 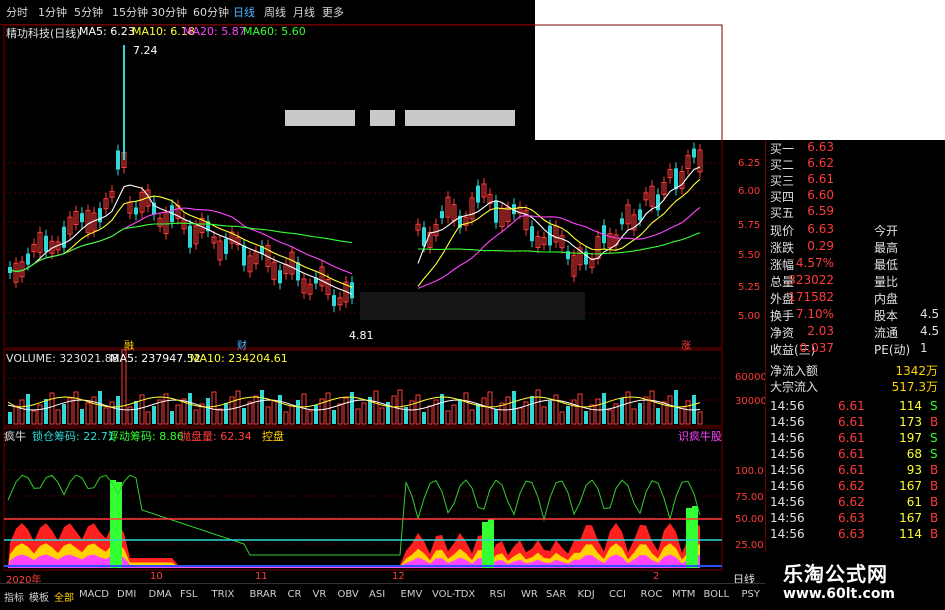 What do you see at coordinates (855, 487) in the screenshot?
I see `tick-row: 14:56 6.62 167 B` at bounding box center [855, 487].